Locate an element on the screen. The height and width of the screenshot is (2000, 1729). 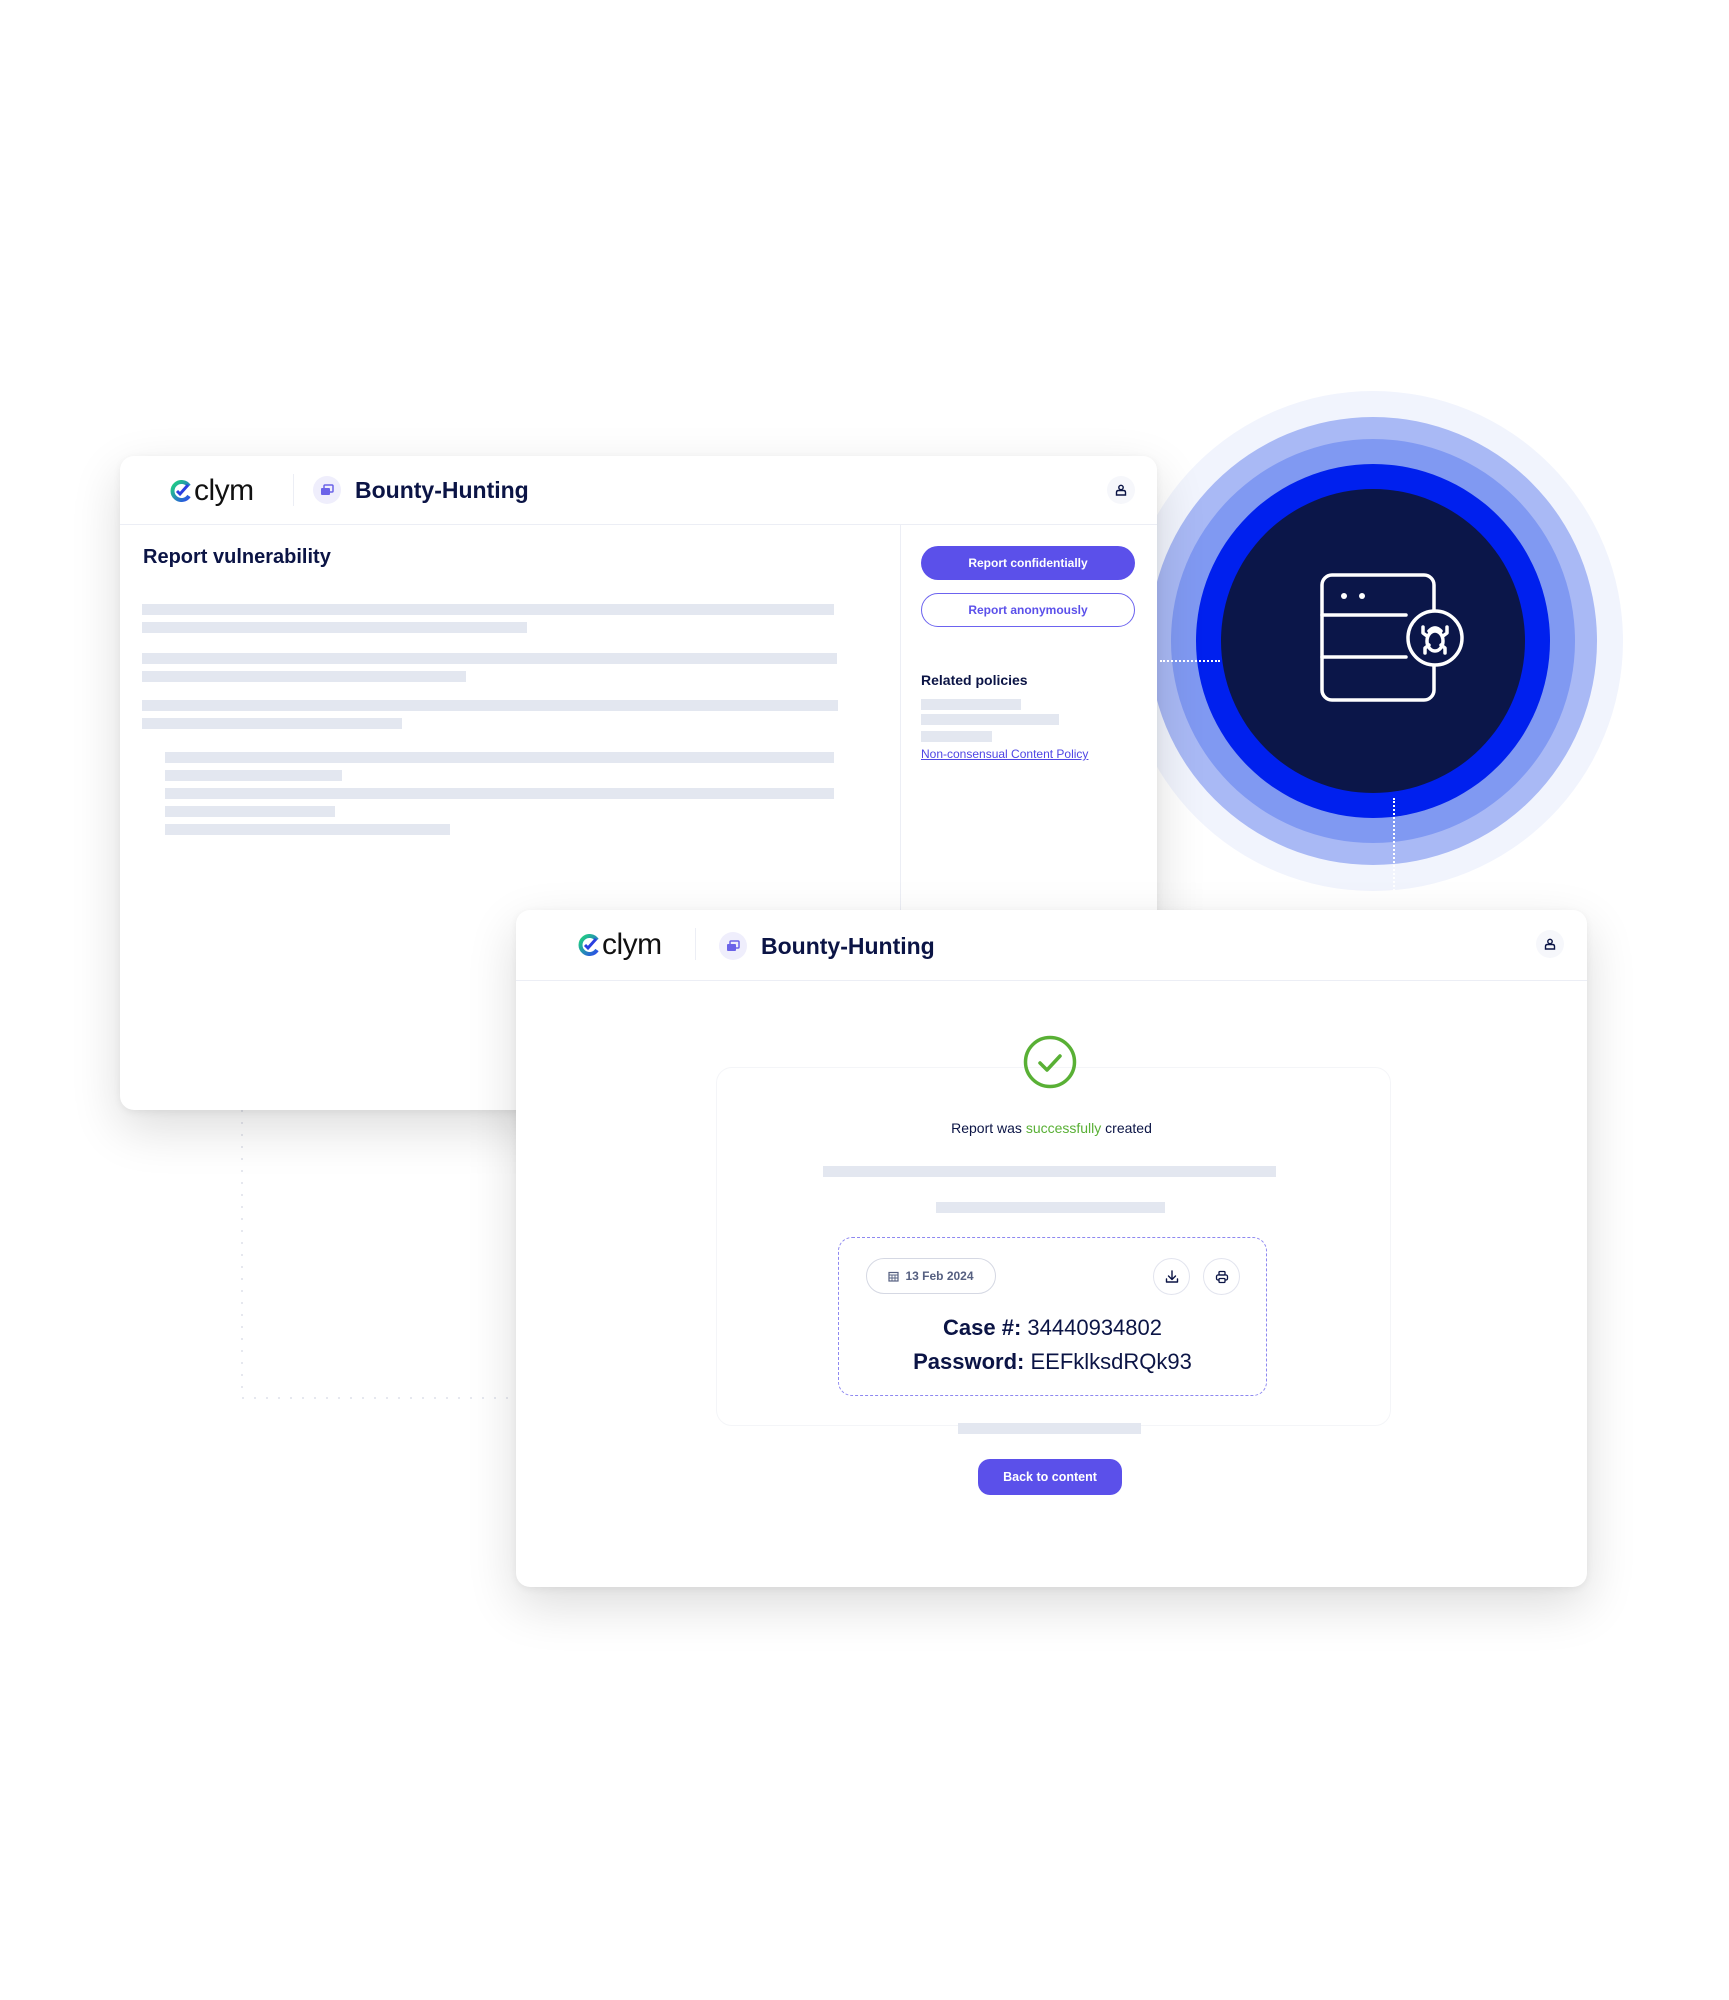
success-message: Report was successfully created is located at coordinates (1051, 1128).